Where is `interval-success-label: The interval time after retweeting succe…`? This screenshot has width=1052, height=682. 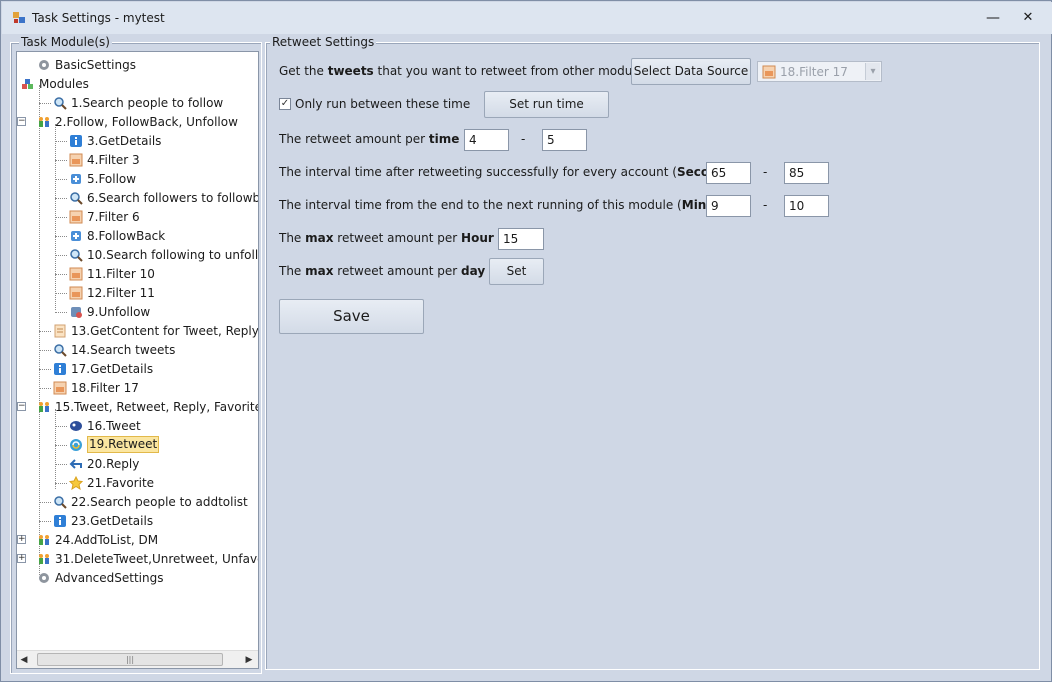 interval-success-label: The interval time after retweeting succe… is located at coordinates (508, 172).